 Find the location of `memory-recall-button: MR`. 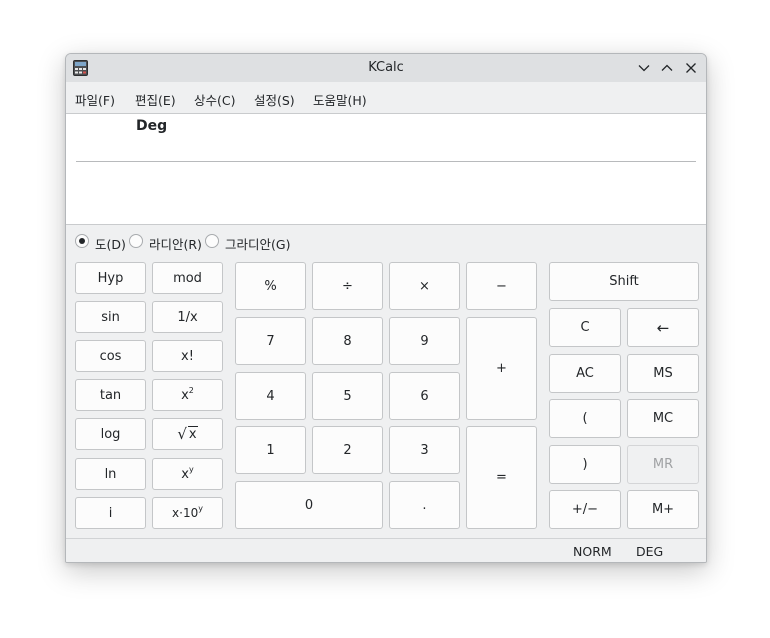

memory-recall-button: MR is located at coordinates (663, 464).